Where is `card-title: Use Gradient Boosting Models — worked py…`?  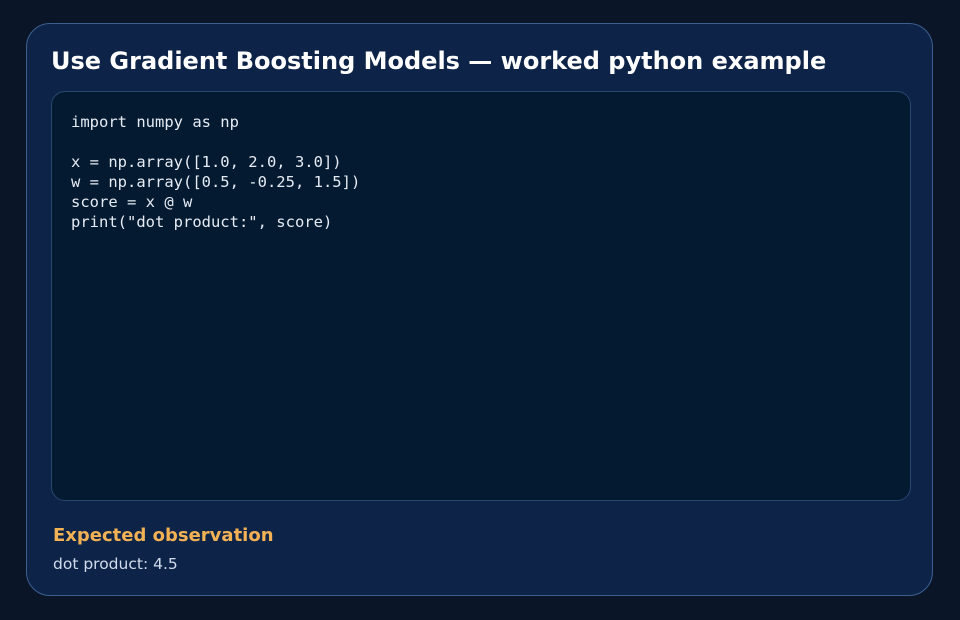 card-title: Use Gradient Boosting Models — worked py… is located at coordinates (439, 61).